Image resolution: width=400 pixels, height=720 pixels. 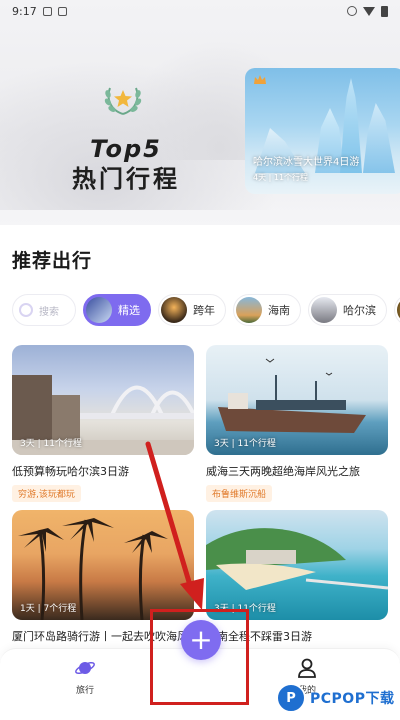 I want to click on category-chips: 搜索 精选 跨年 海南 哈尔滨 北, so click(x=206, y=310).